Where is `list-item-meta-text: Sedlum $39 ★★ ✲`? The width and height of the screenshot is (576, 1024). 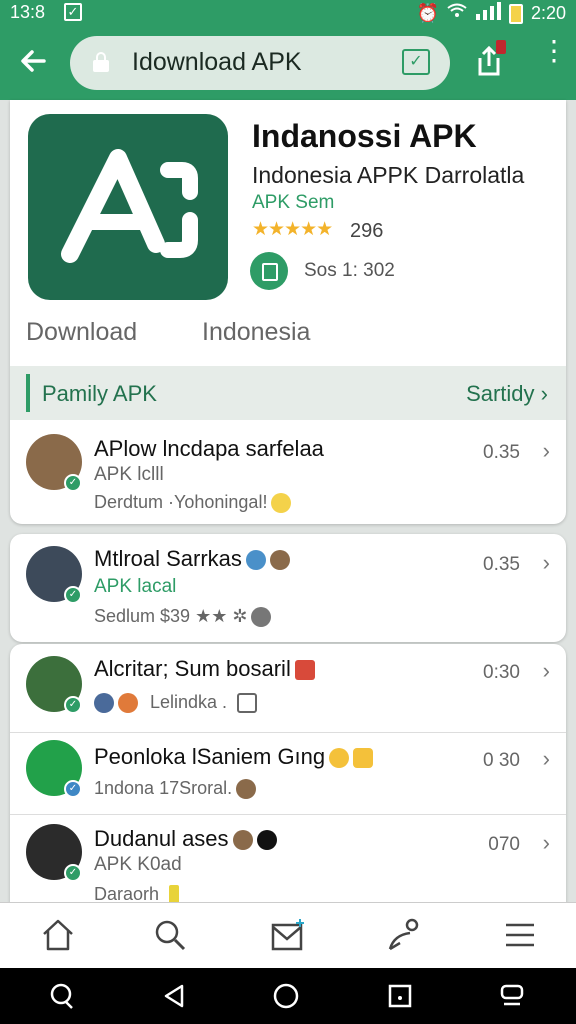
list-item-meta-text: Sedlum $39 ★★ ✲ is located at coordinates (171, 616).